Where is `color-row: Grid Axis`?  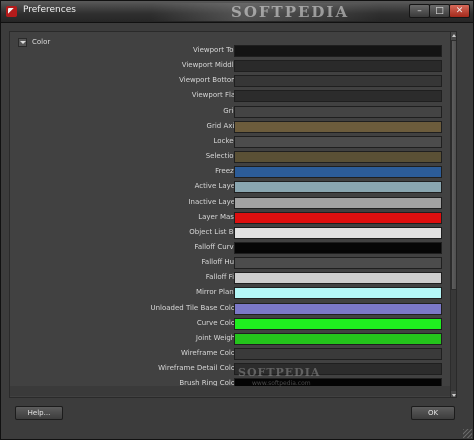 color-row: Grid Axis is located at coordinates (227, 127).